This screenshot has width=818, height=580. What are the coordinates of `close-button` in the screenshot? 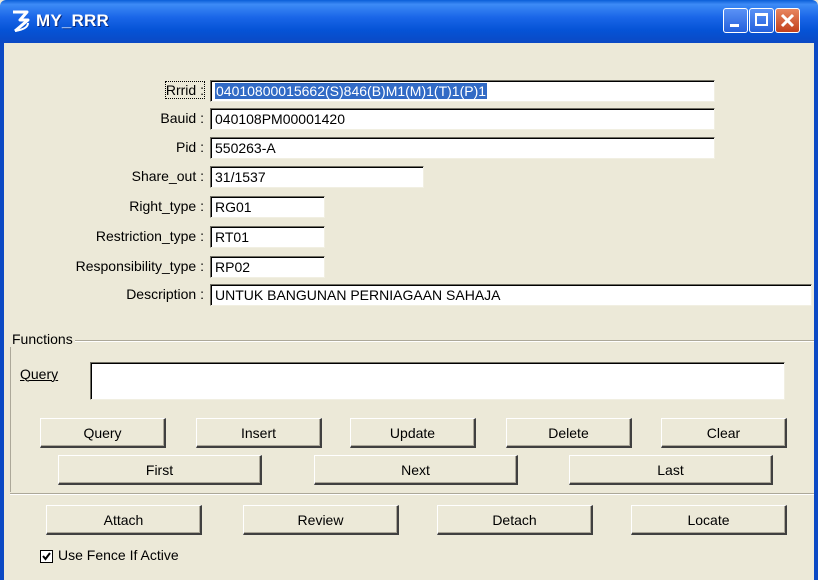 It's located at (787, 20).